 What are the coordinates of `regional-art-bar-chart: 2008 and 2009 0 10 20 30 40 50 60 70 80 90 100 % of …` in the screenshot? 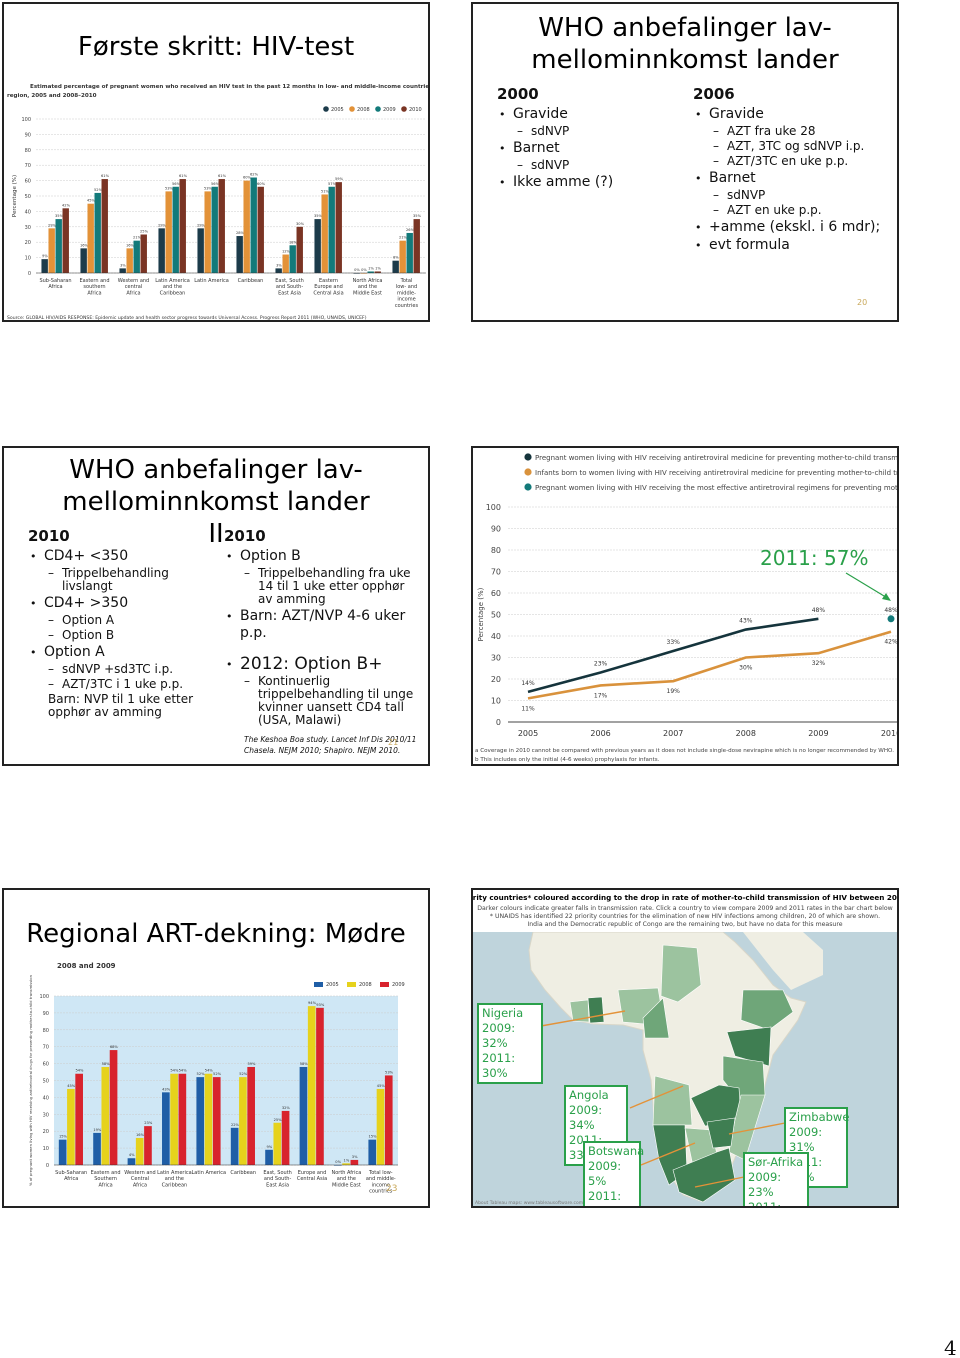 It's located at (216, 1078).